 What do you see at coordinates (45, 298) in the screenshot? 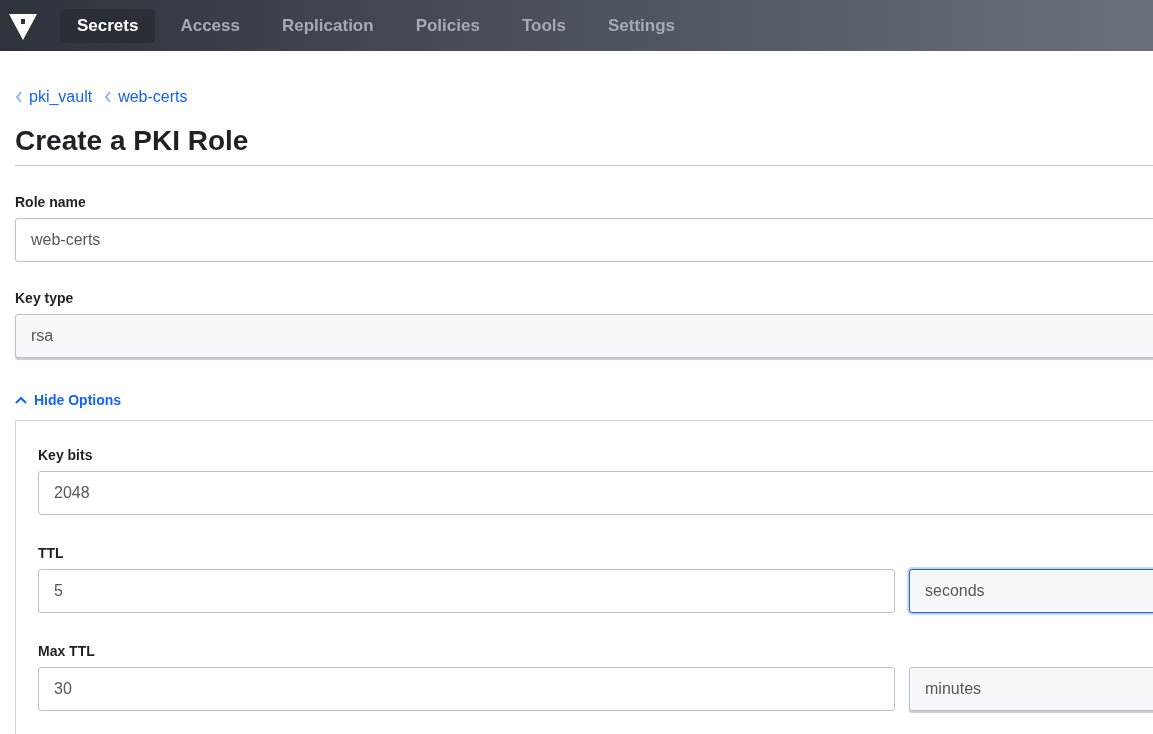
I see `field-label: Key type` at bounding box center [45, 298].